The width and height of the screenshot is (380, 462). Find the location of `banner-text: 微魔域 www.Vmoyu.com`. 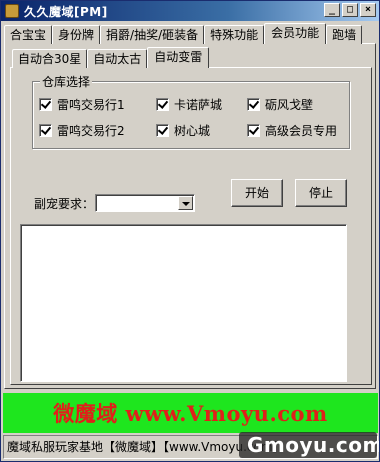

banner-text: 微魔域 www.Vmoyu.com is located at coordinates (190, 413).